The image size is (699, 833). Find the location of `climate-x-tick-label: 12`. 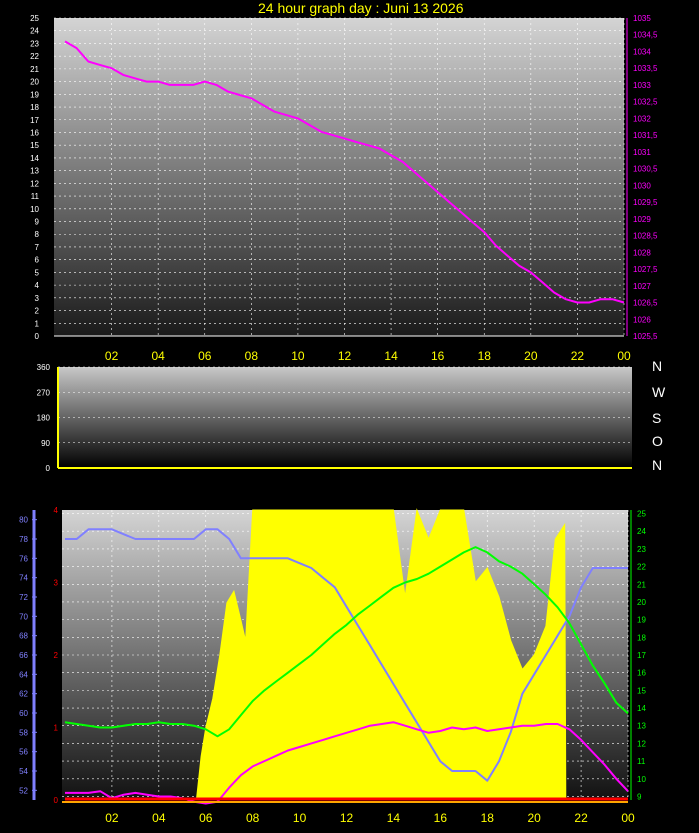

climate-x-tick-label: 12 is located at coordinates (347, 818).